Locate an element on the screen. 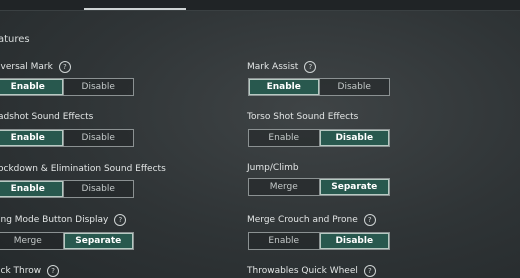 This screenshot has height=278, width=520. headshot-sfx-toggle: Enable Disable is located at coordinates (67, 138).